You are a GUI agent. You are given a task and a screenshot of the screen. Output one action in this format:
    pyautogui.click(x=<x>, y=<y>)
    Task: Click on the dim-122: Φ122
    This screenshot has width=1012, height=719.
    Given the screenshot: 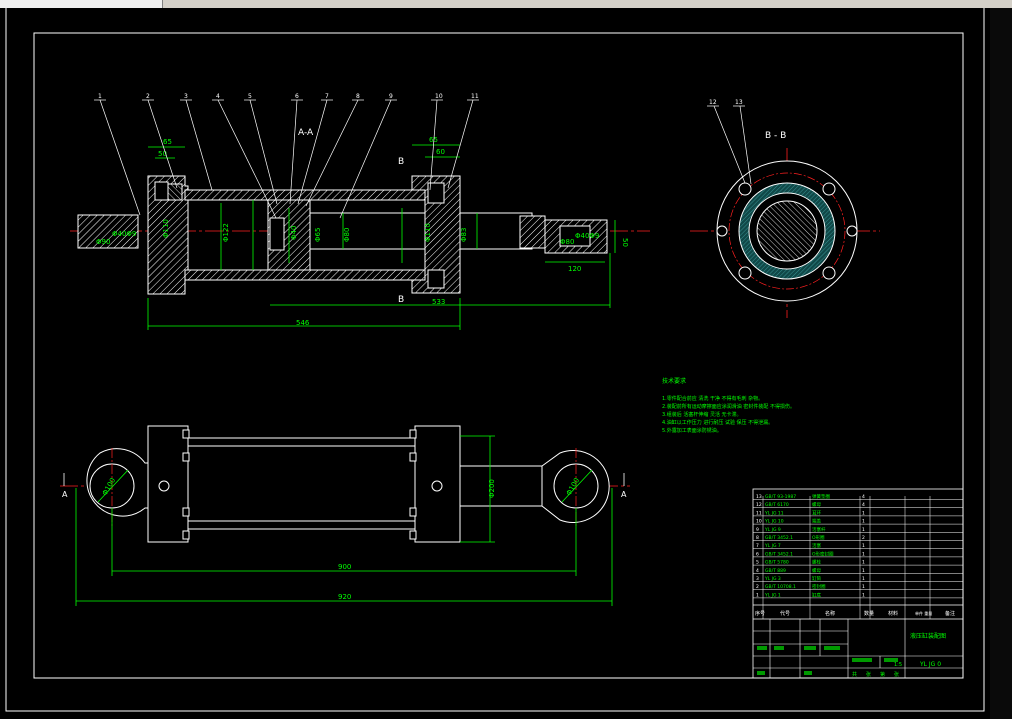 What is the action you would take?
    pyautogui.click(x=226, y=232)
    